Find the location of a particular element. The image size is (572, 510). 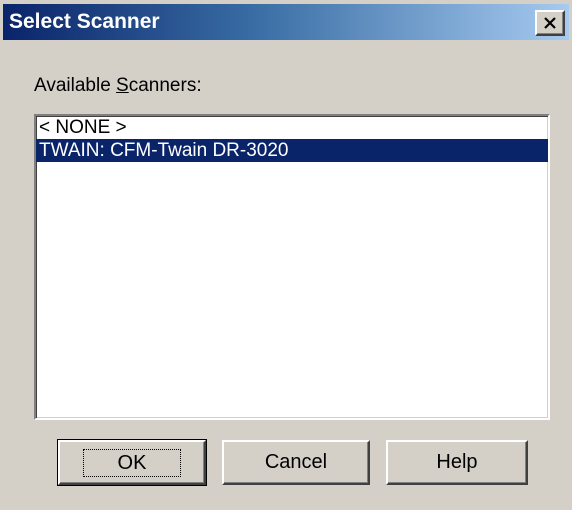

help-button-label: Help is located at coordinates (457, 462).